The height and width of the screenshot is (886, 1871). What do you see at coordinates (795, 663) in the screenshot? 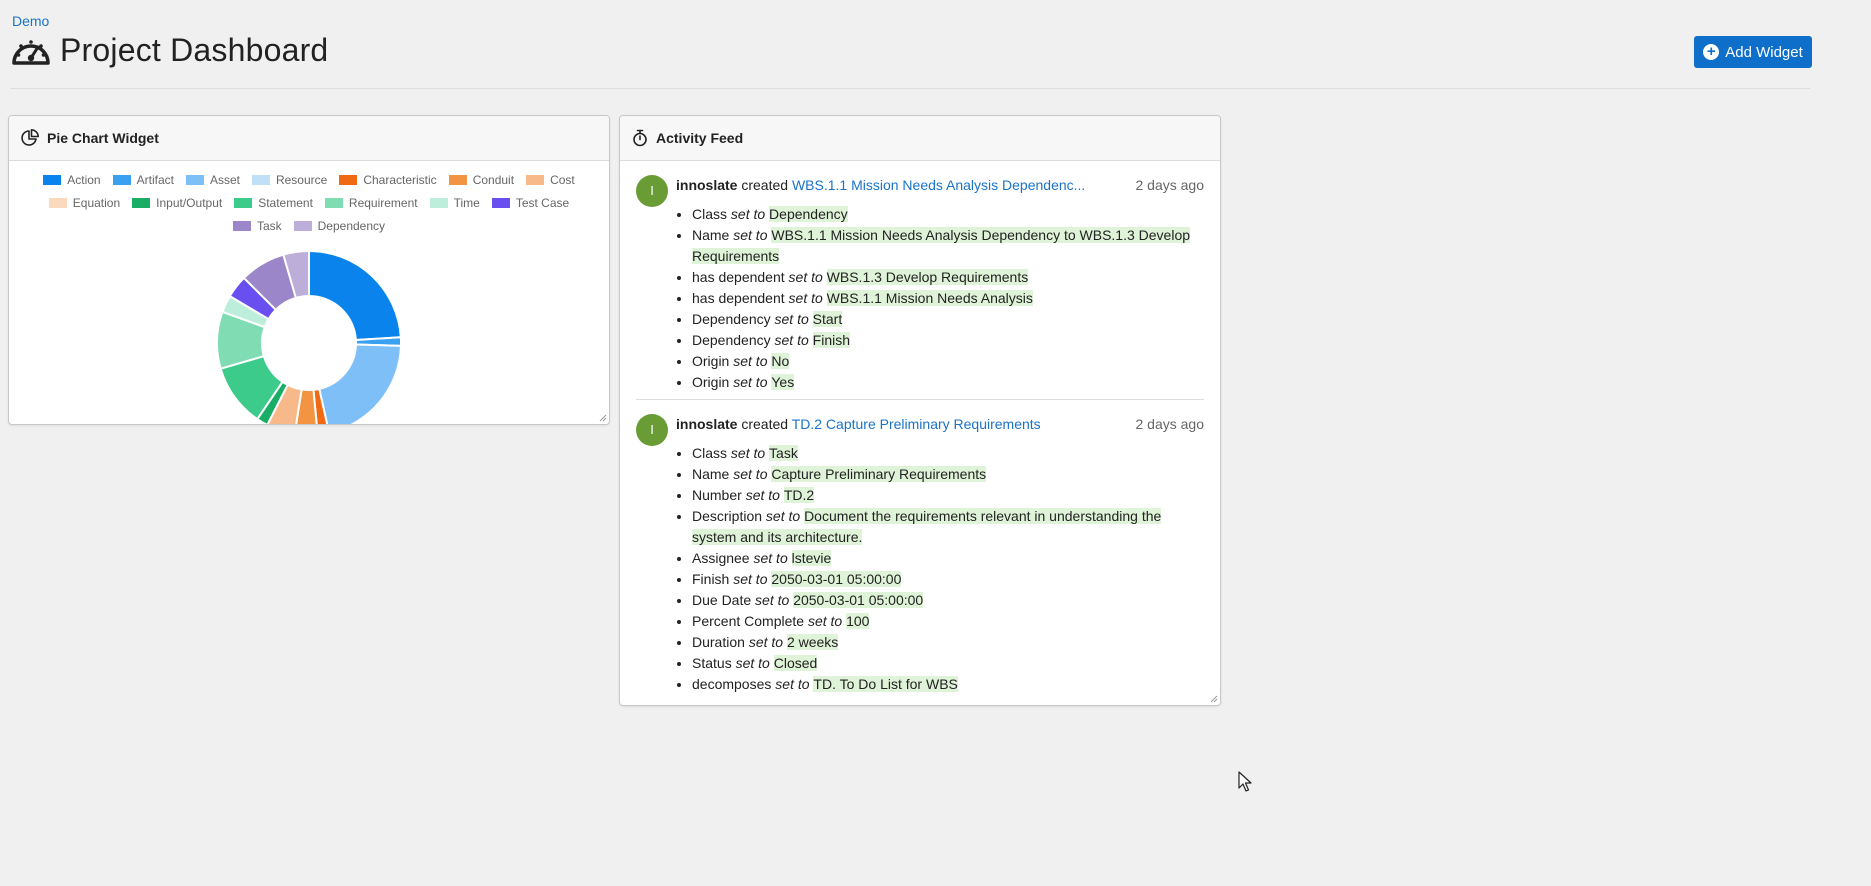
I see `change-value: Closed` at bounding box center [795, 663].